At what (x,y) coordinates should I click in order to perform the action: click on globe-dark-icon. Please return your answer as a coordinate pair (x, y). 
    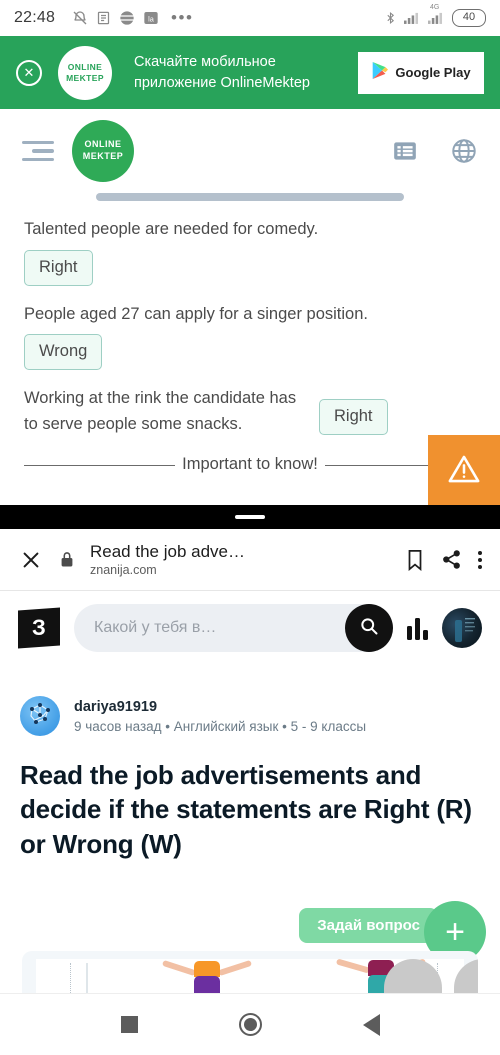
    Looking at the image, I should click on (127, 18).